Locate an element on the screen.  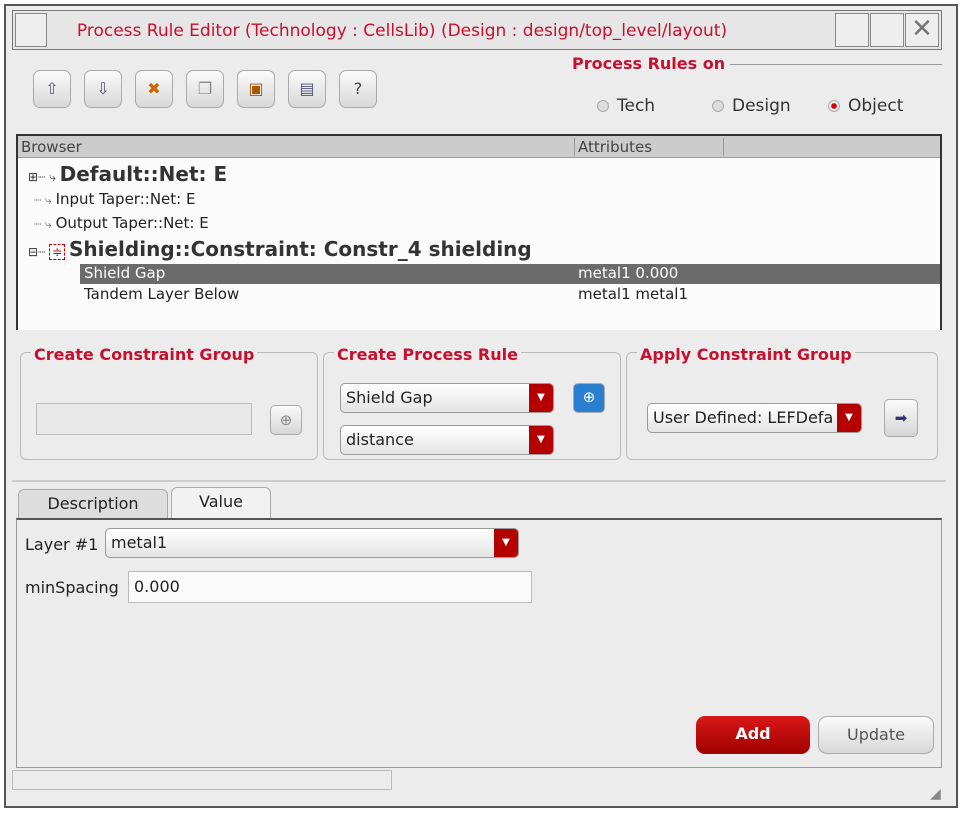
column-attributes: Attributes is located at coordinates (649, 147).